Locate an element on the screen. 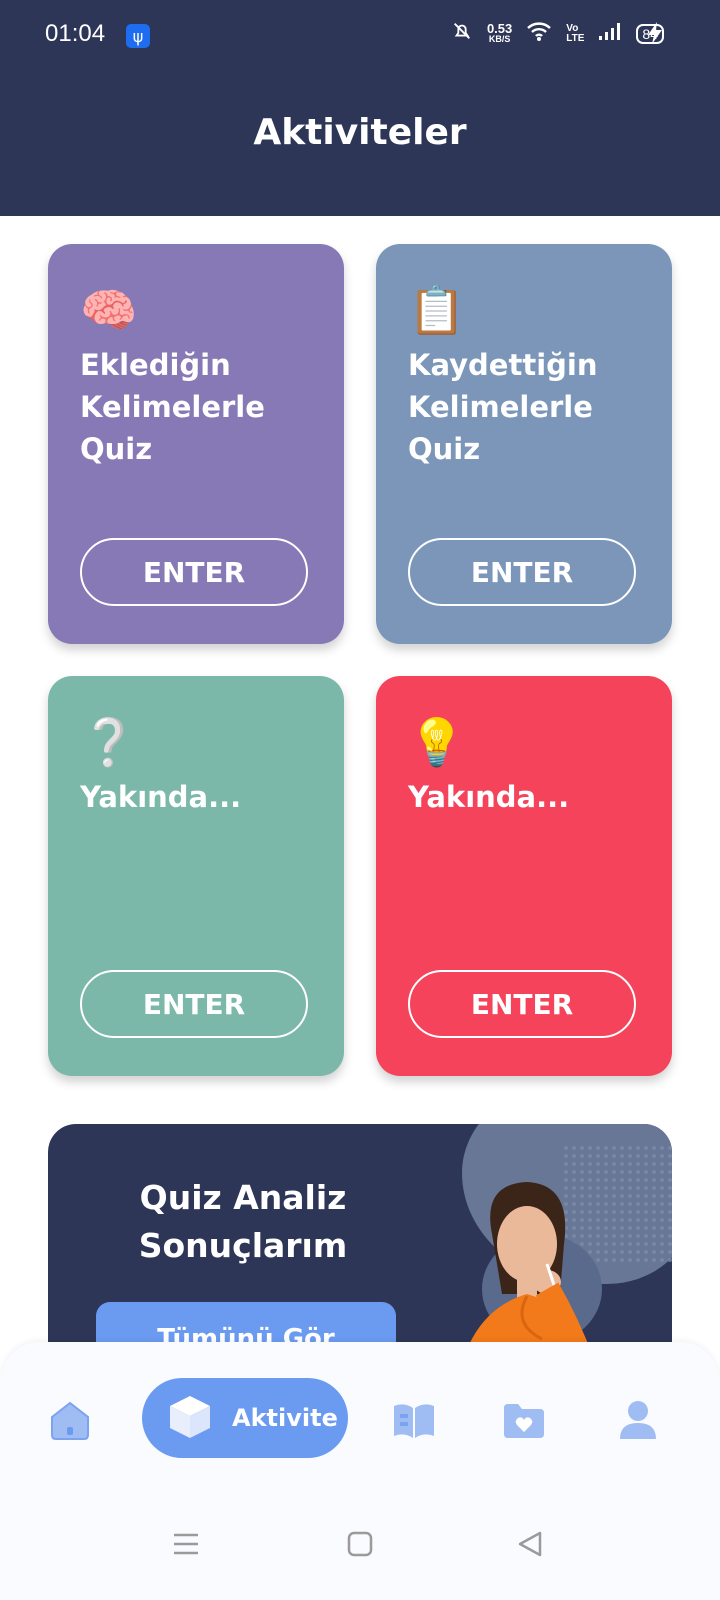 This screenshot has height=1600, width=720. nav-home is located at coordinates (70, 1422).